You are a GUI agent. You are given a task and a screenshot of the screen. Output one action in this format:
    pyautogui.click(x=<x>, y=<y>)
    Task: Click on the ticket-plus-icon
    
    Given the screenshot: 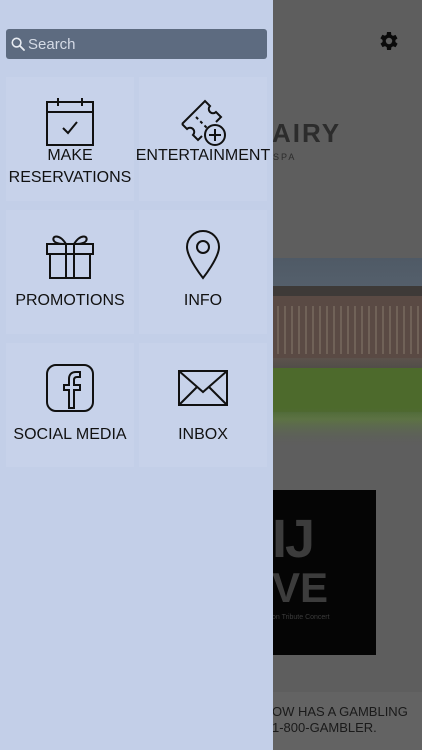 What is the action you would take?
    pyautogui.click(x=203, y=122)
    